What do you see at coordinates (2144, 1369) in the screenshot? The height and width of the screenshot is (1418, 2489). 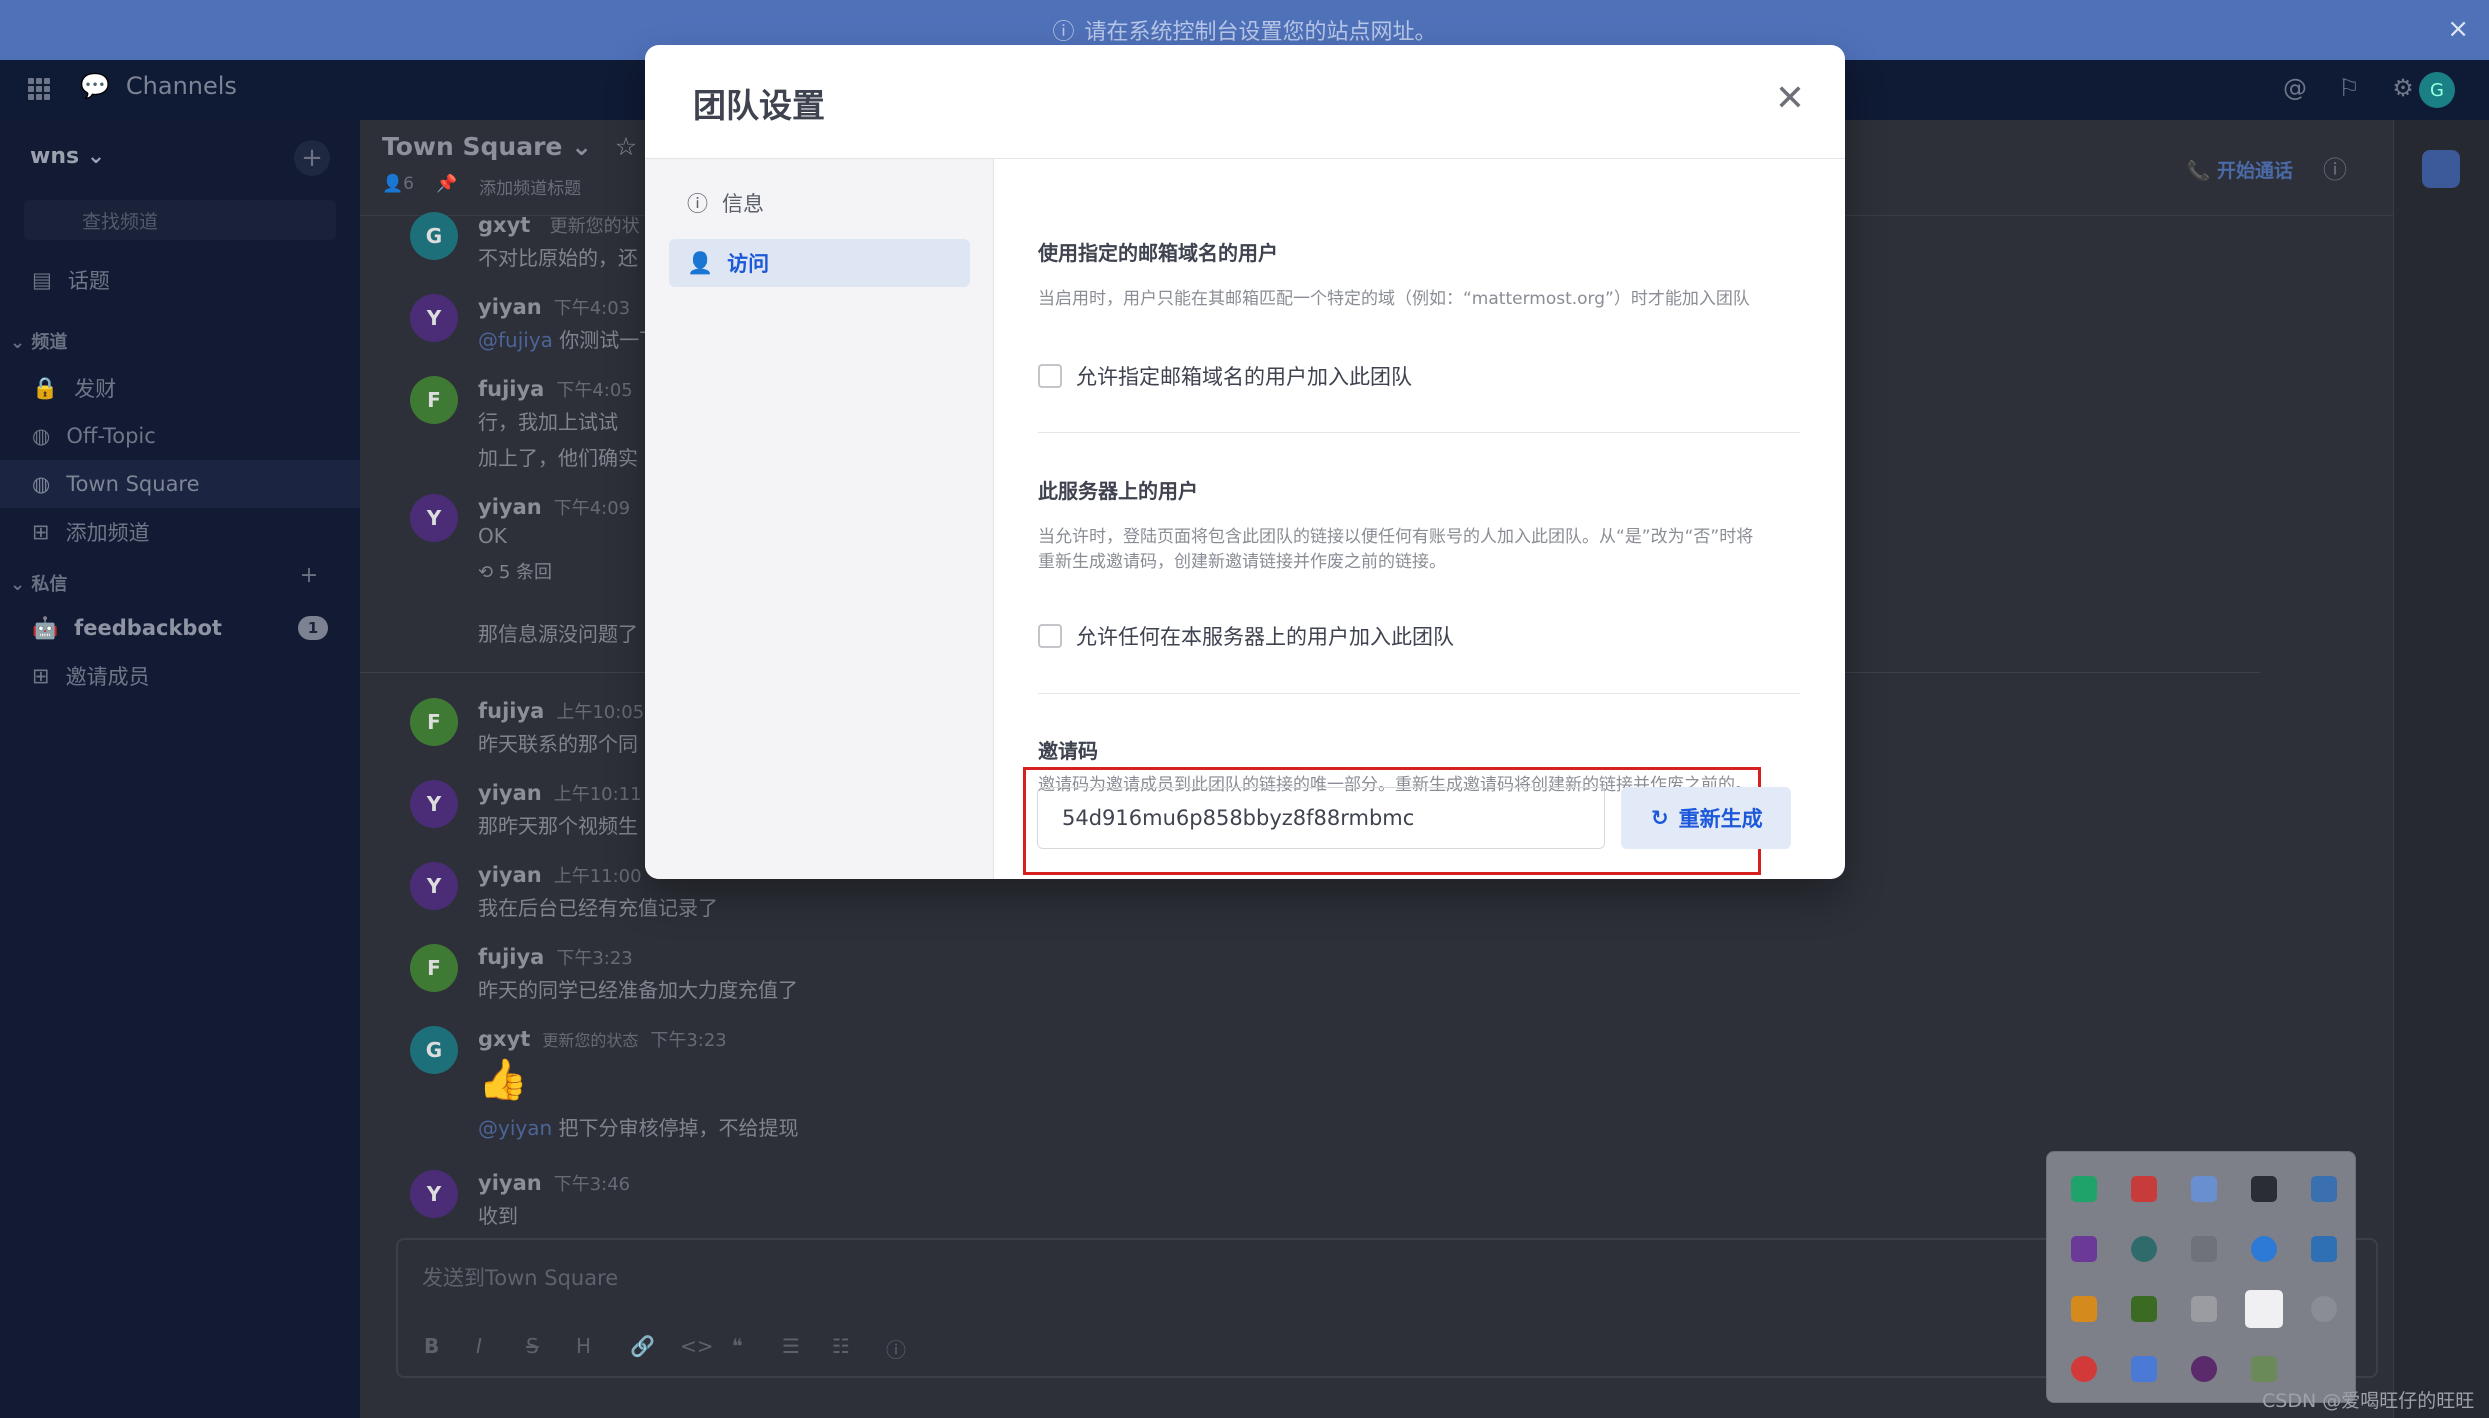 I see `feishu-icon` at bounding box center [2144, 1369].